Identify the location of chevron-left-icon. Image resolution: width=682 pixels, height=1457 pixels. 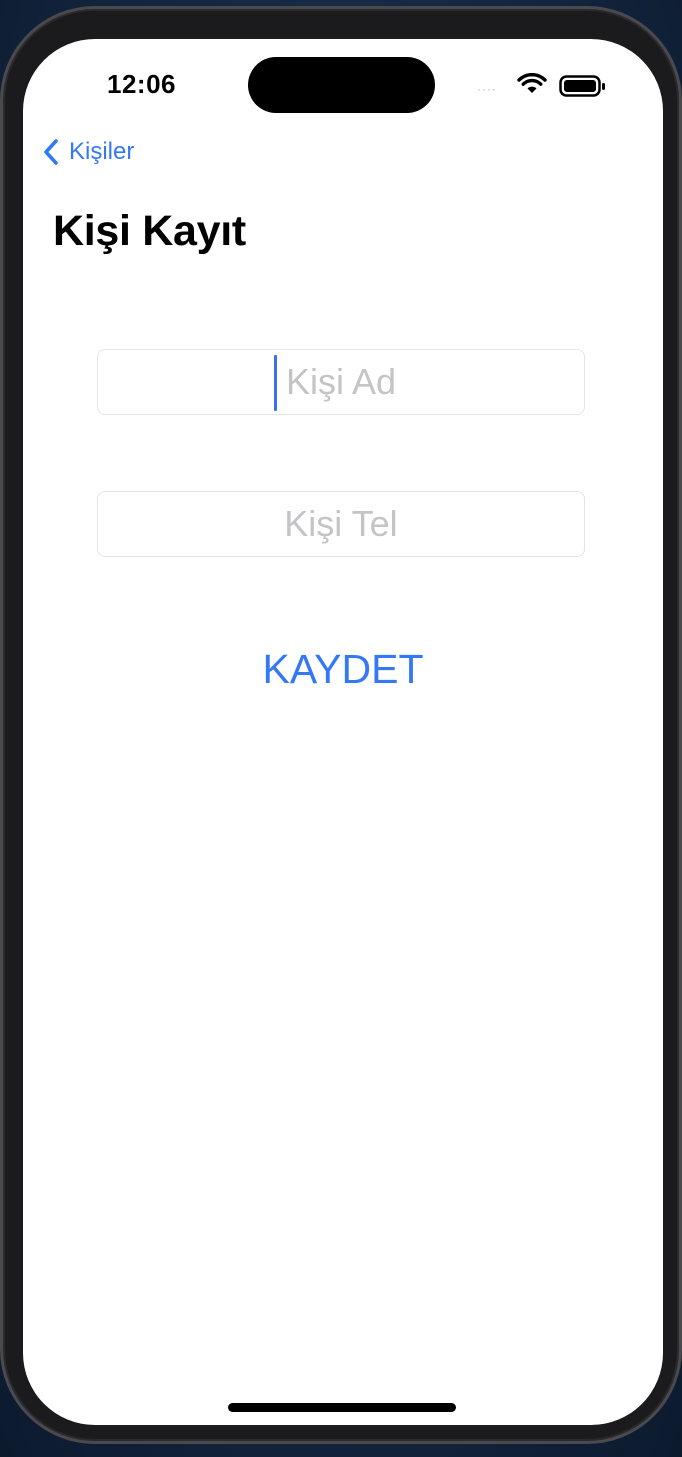
(51, 152).